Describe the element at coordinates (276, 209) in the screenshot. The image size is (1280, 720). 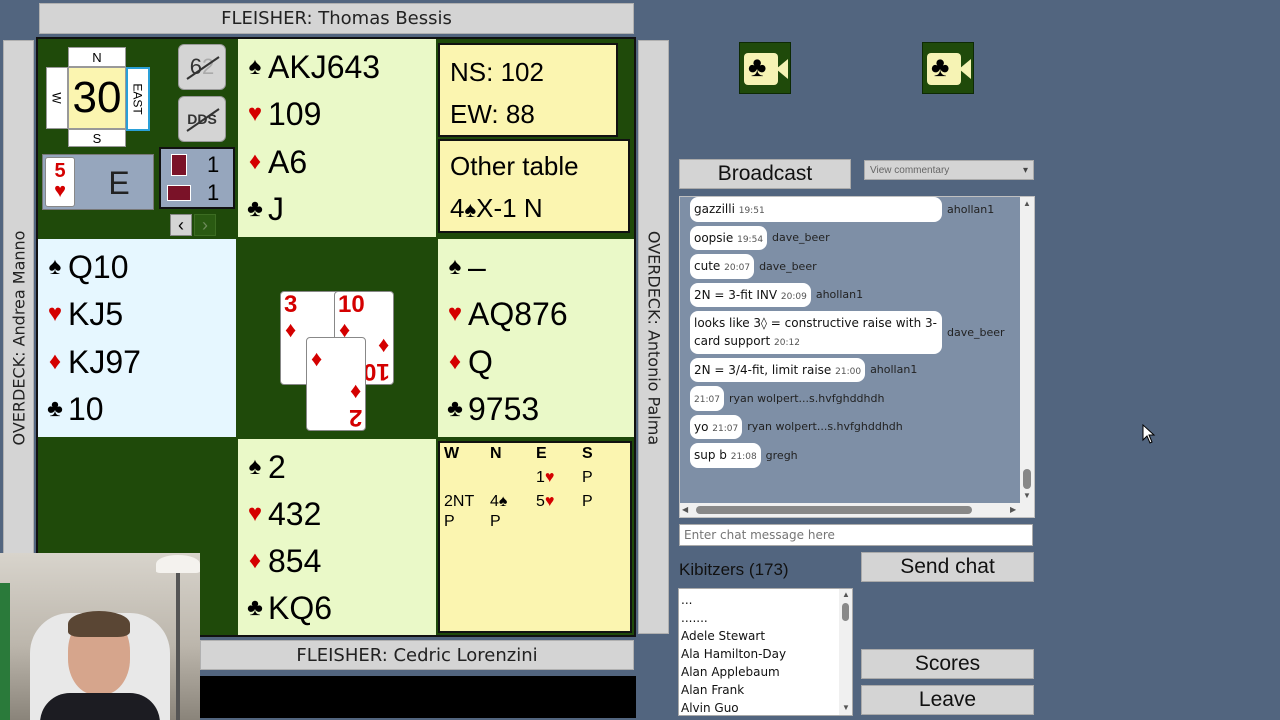
I see `north-clubs-cards: J` at that location.